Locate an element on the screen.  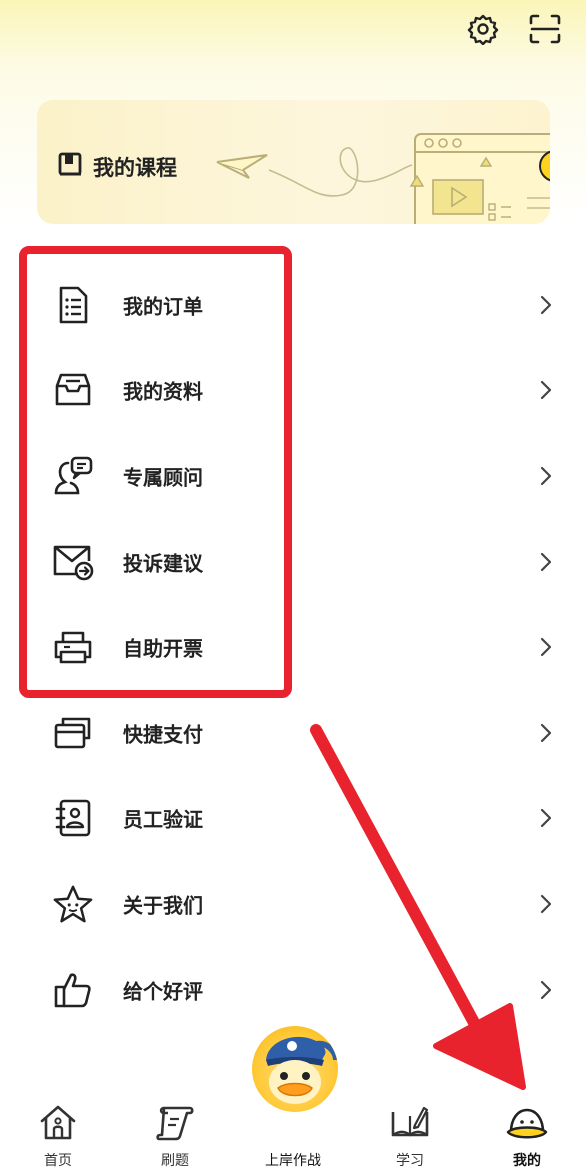
bottom-tab-bar: 首页 刷题 上岸作战 学习 我的 is located at coordinates (293, 1101).